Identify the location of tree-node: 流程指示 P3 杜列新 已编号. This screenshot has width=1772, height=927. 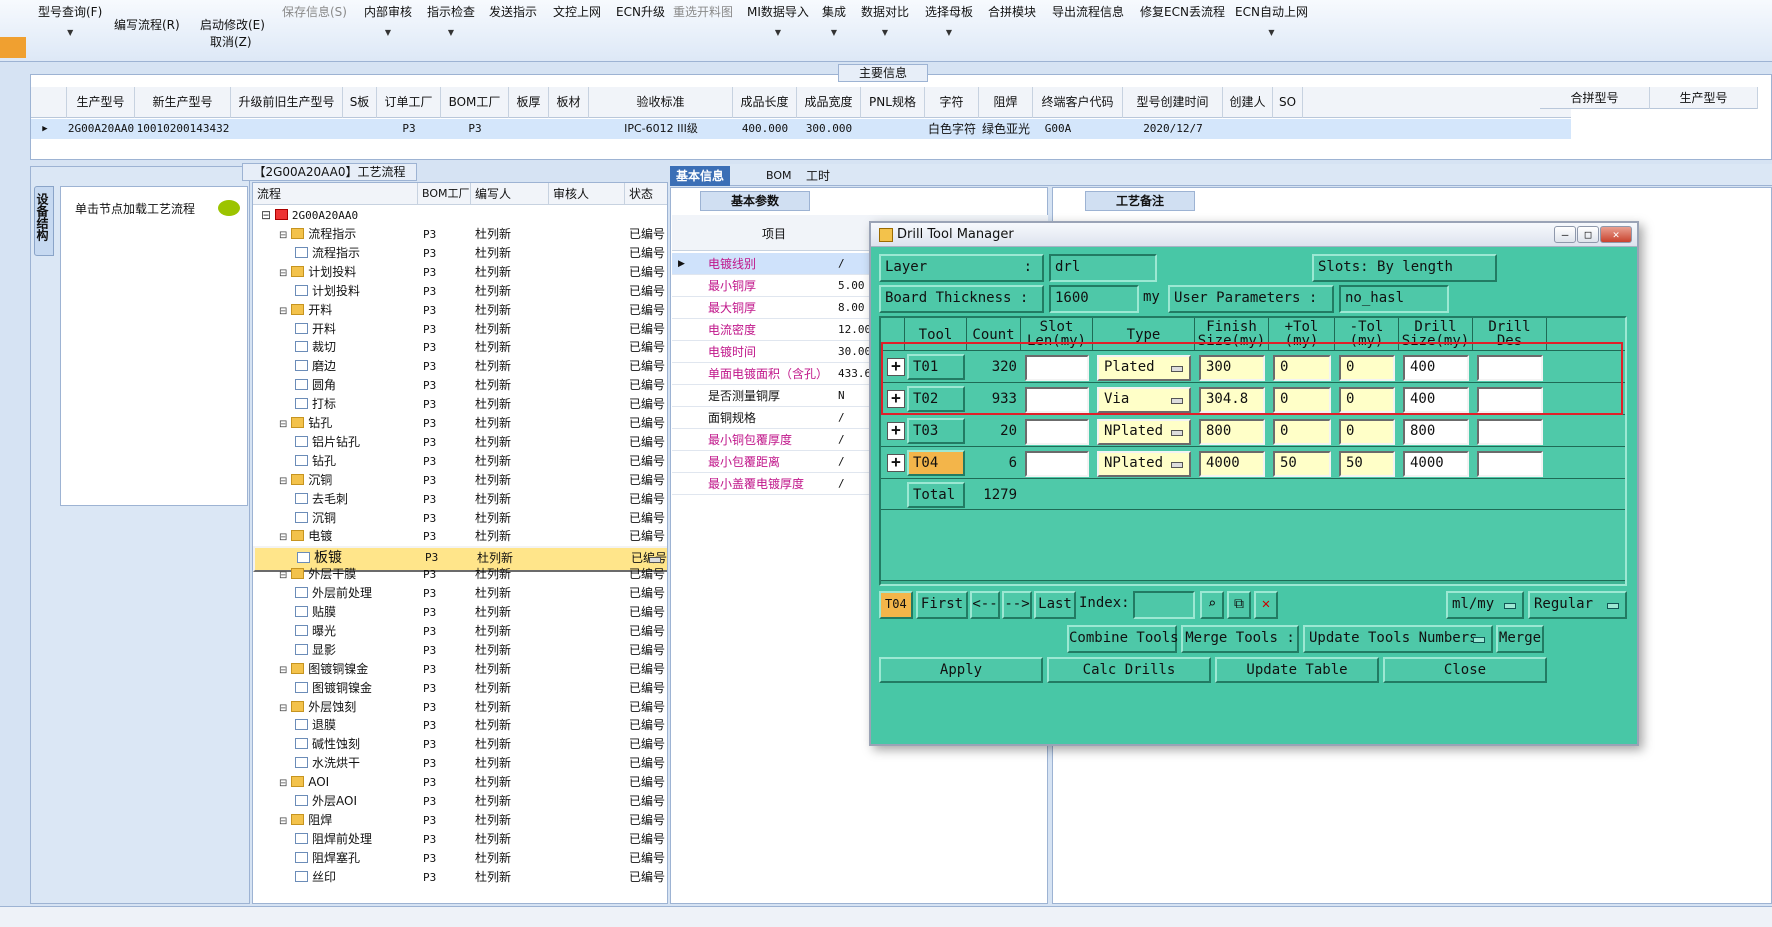
(460, 253).